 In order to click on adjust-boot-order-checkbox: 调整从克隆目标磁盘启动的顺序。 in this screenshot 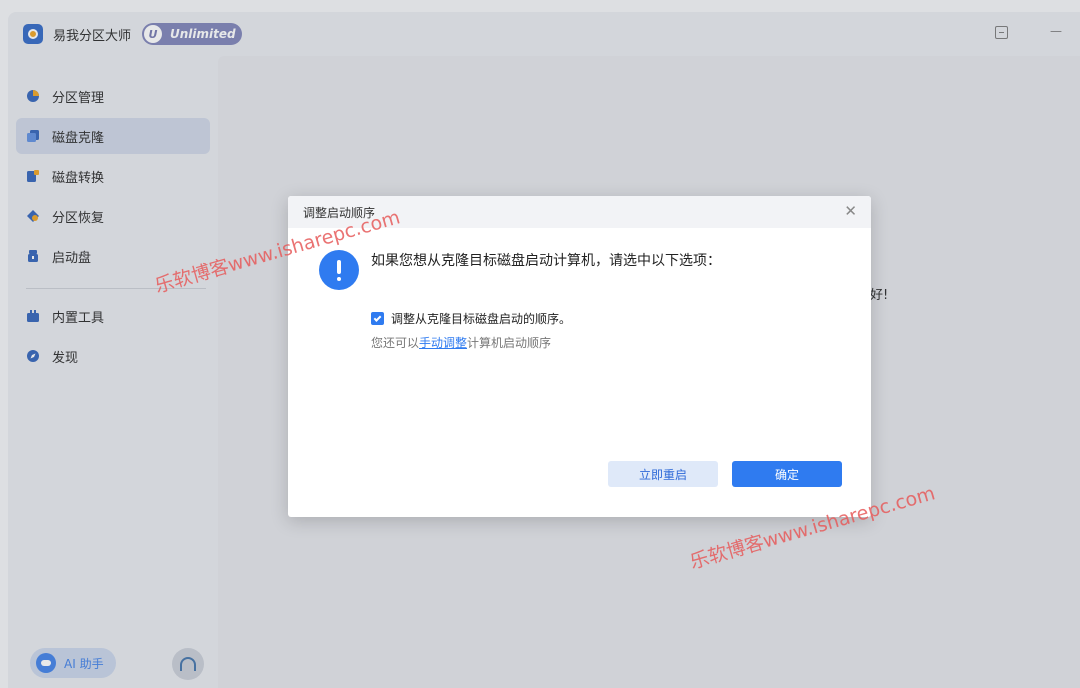, I will do `click(471, 318)`.